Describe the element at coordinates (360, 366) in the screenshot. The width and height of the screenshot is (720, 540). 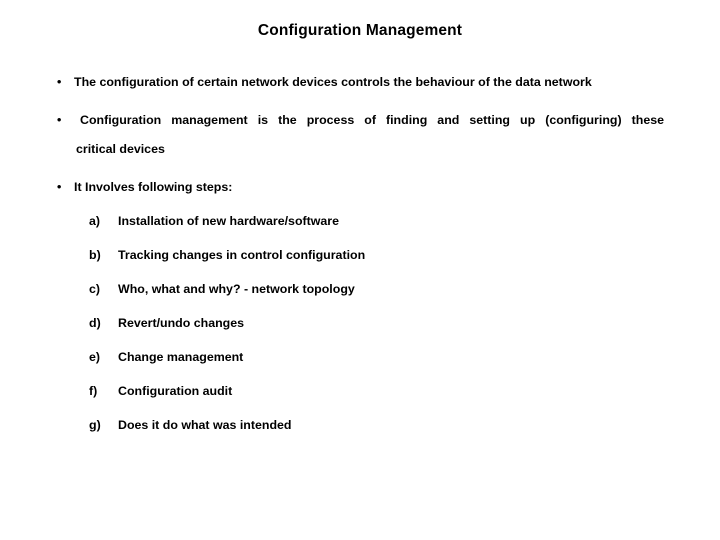
I see `list-item: e) Change management` at that location.